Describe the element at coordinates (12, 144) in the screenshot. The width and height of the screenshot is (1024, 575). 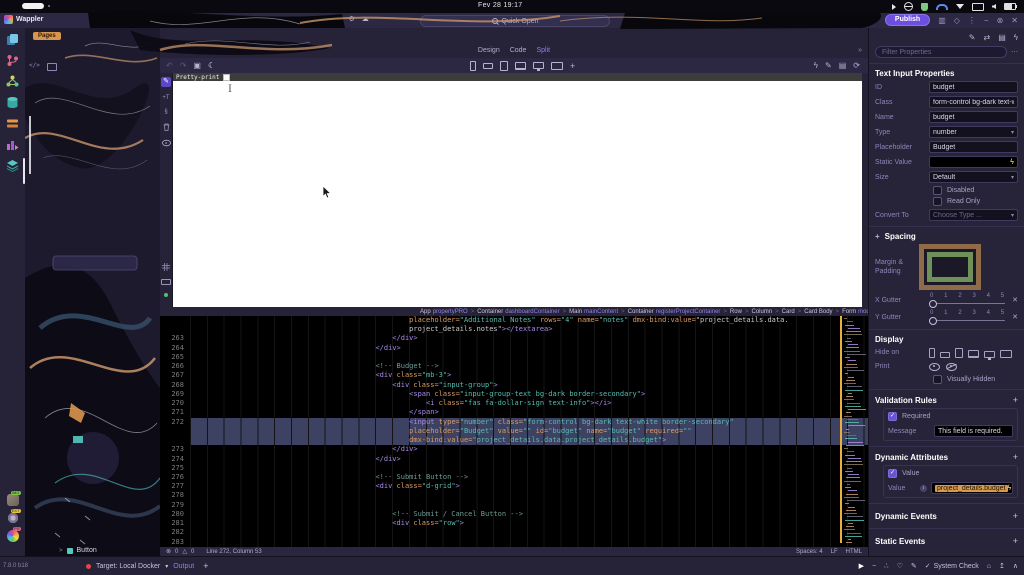
I see `components-icon` at that location.